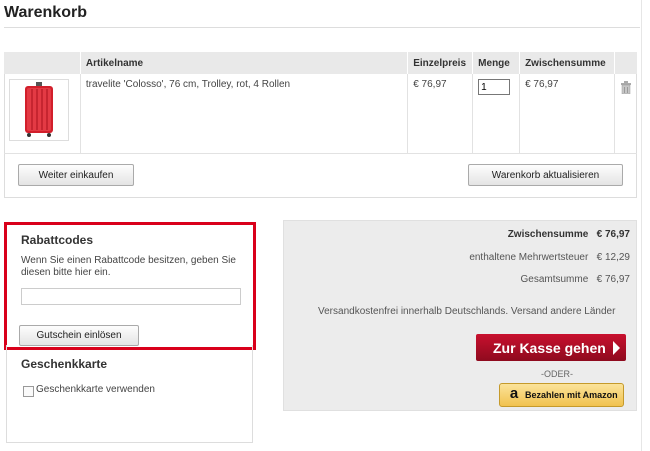  I want to click on product-image-cell, so click(42, 114).